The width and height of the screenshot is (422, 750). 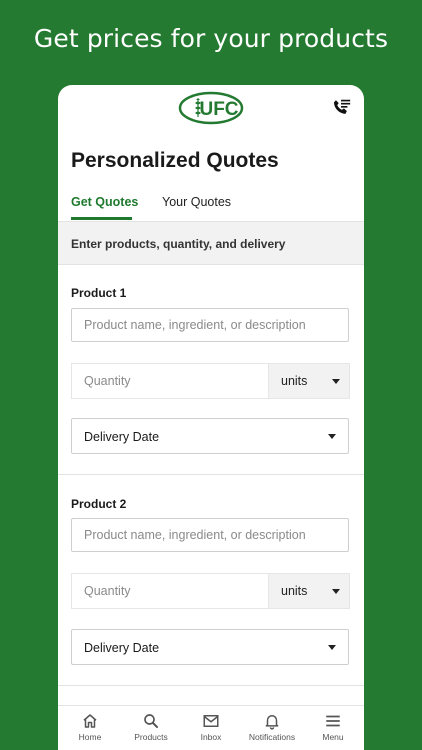 What do you see at coordinates (175, 160) in the screenshot?
I see `page-title: Personalized Quotes` at bounding box center [175, 160].